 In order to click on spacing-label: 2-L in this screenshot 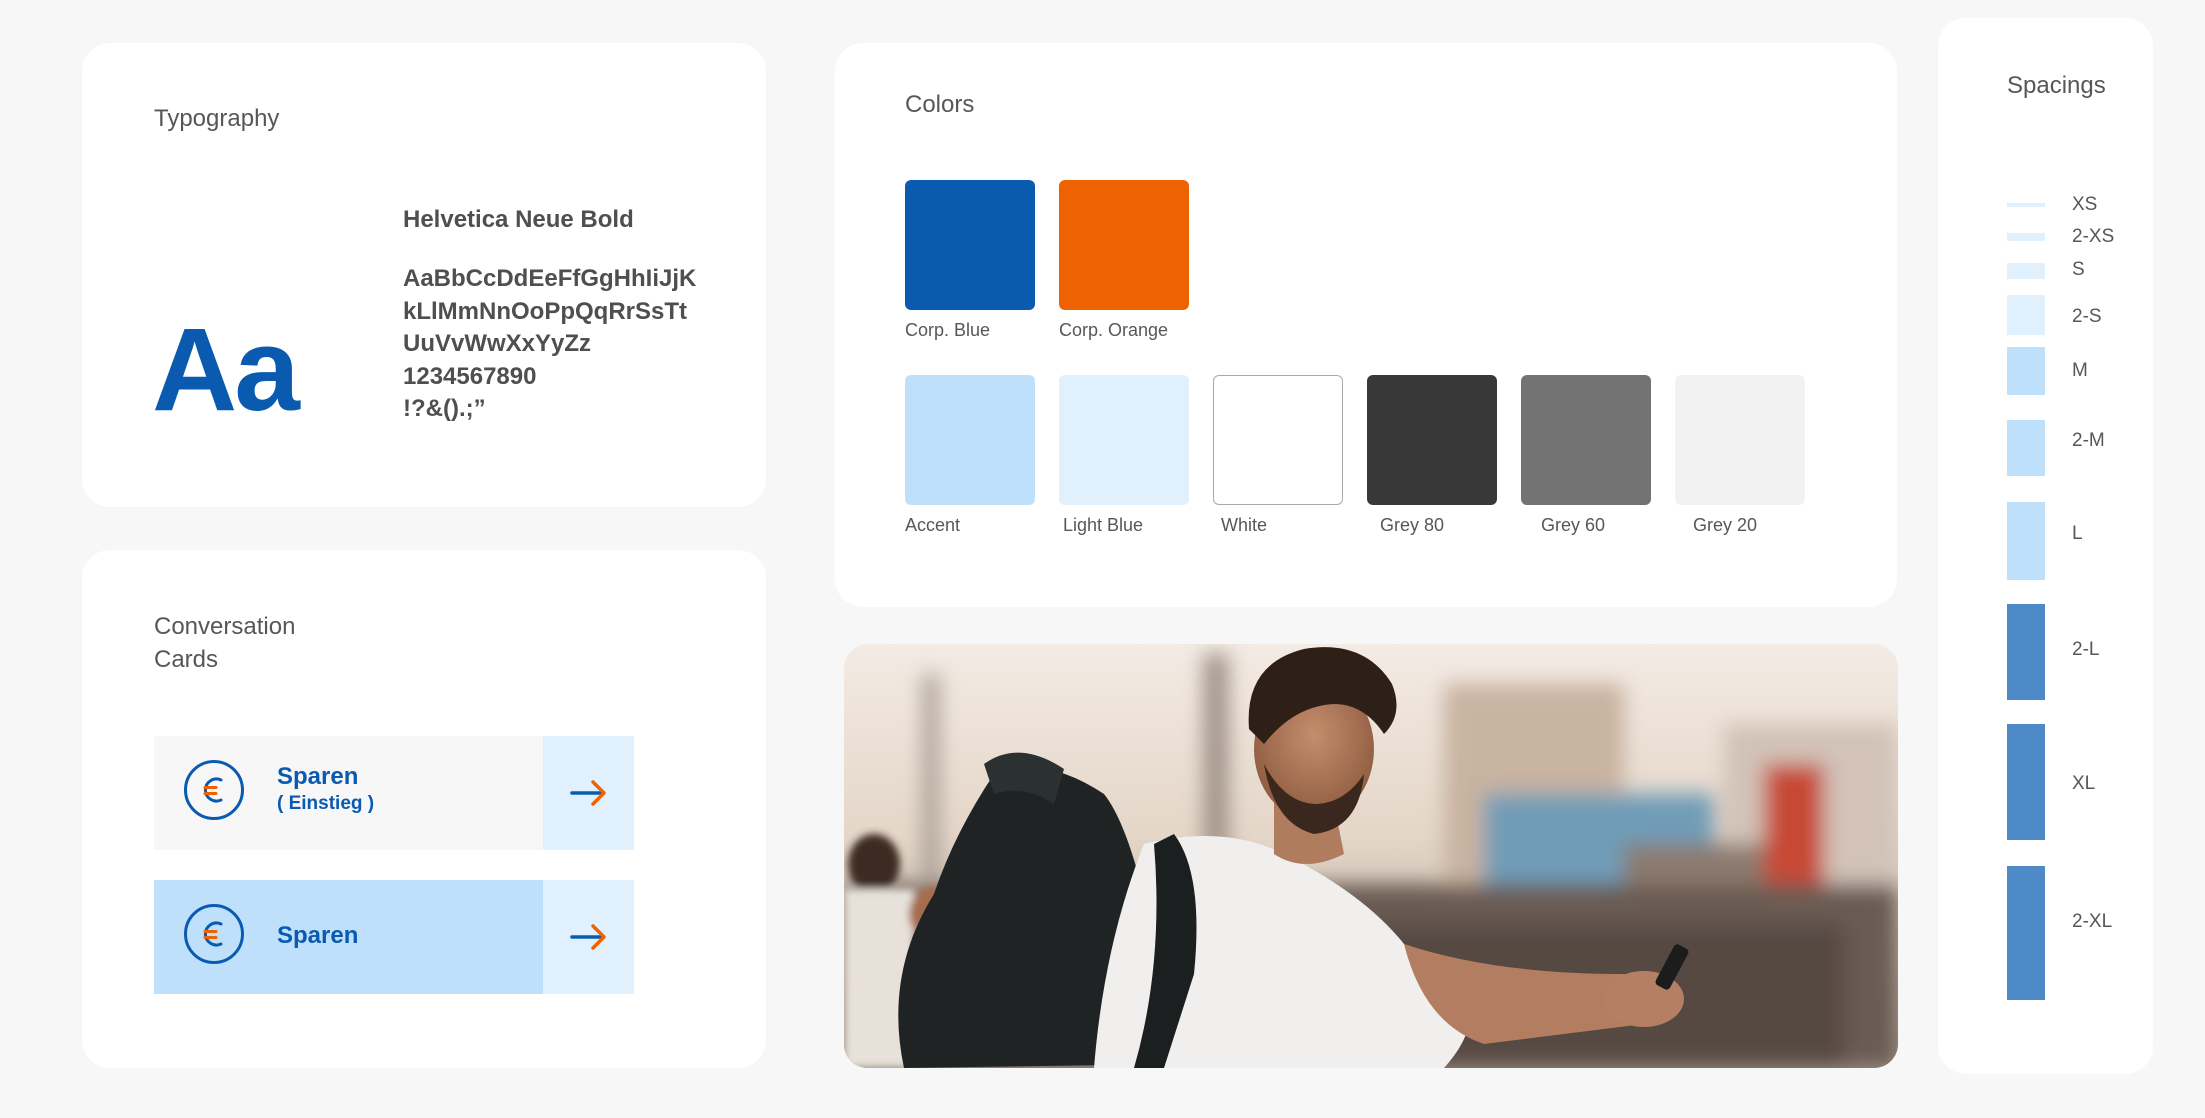, I will do `click(2086, 649)`.